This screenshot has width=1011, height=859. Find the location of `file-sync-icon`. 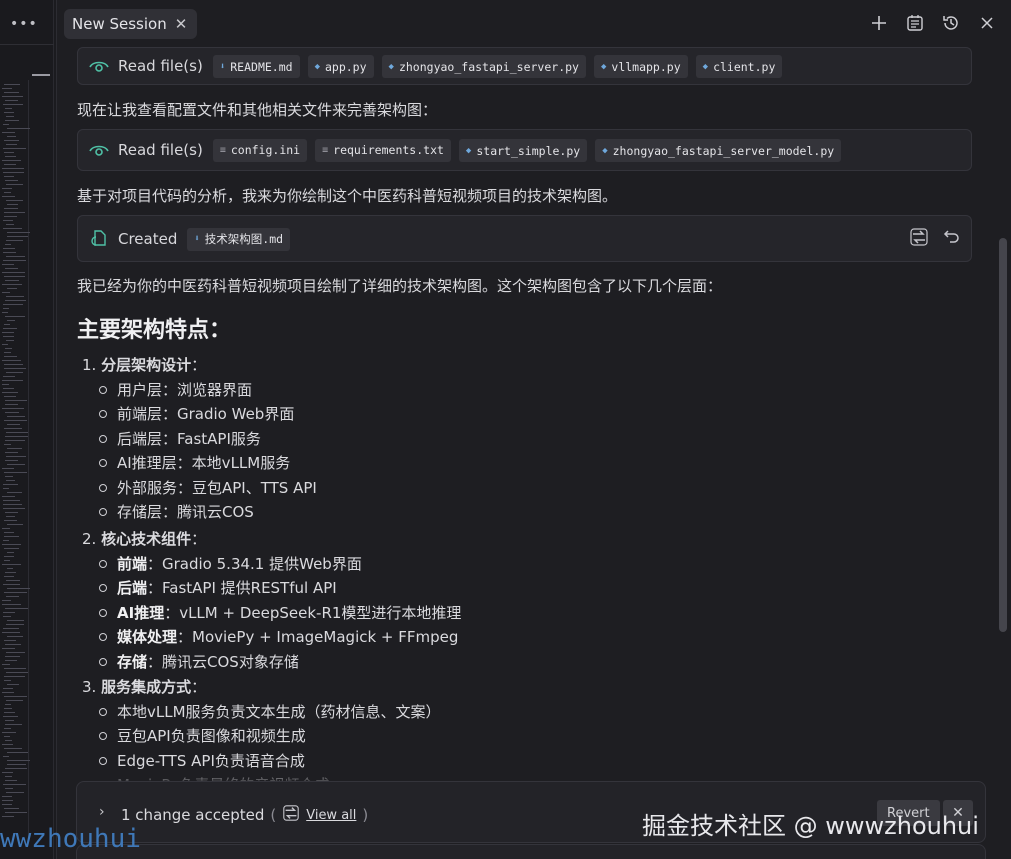

file-sync-icon is located at coordinates (99, 239).